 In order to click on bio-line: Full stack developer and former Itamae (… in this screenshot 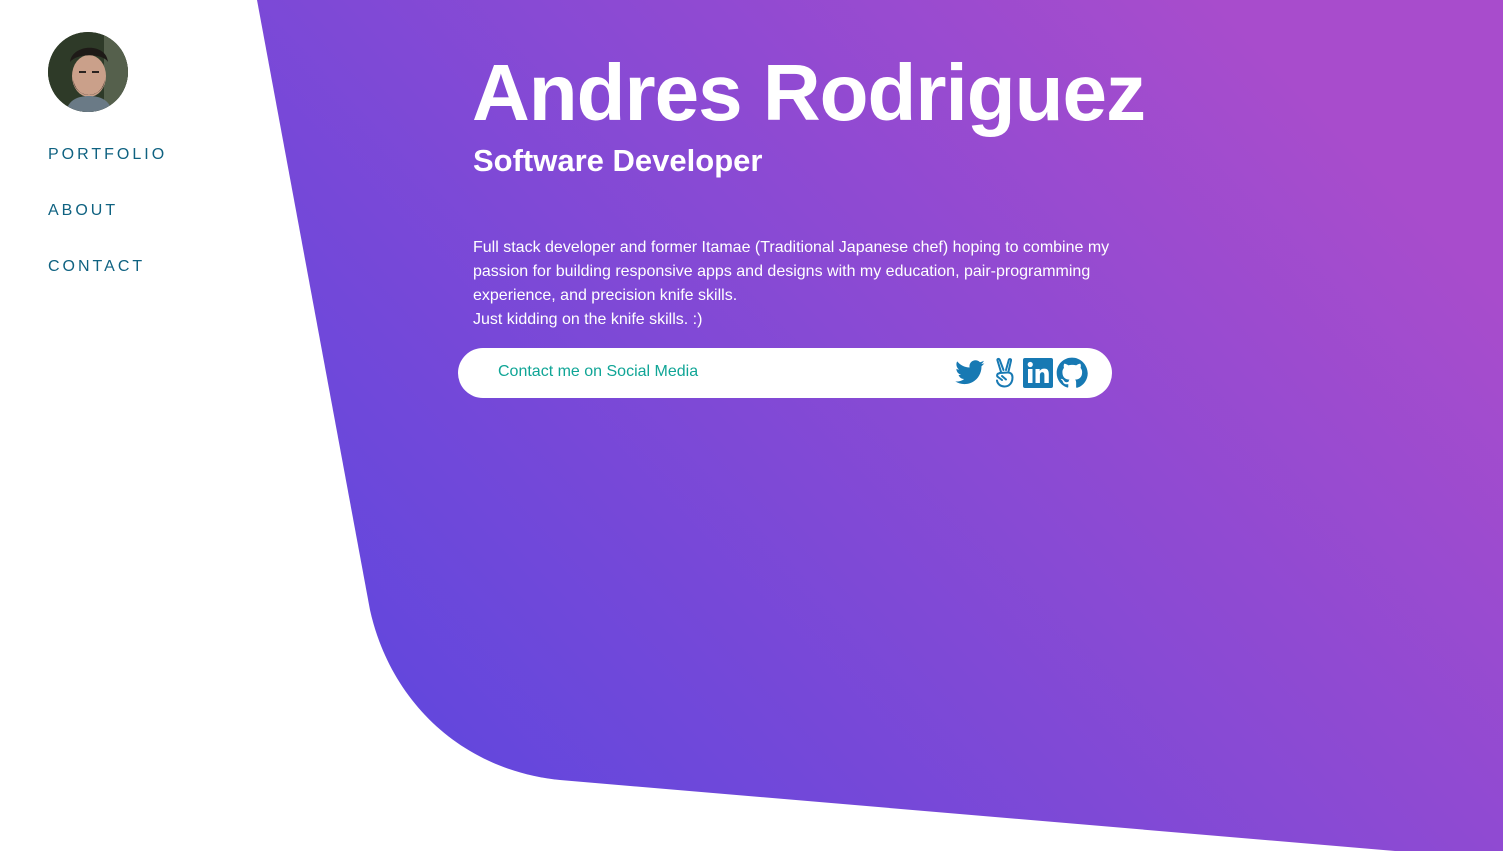, I will do `click(791, 271)`.